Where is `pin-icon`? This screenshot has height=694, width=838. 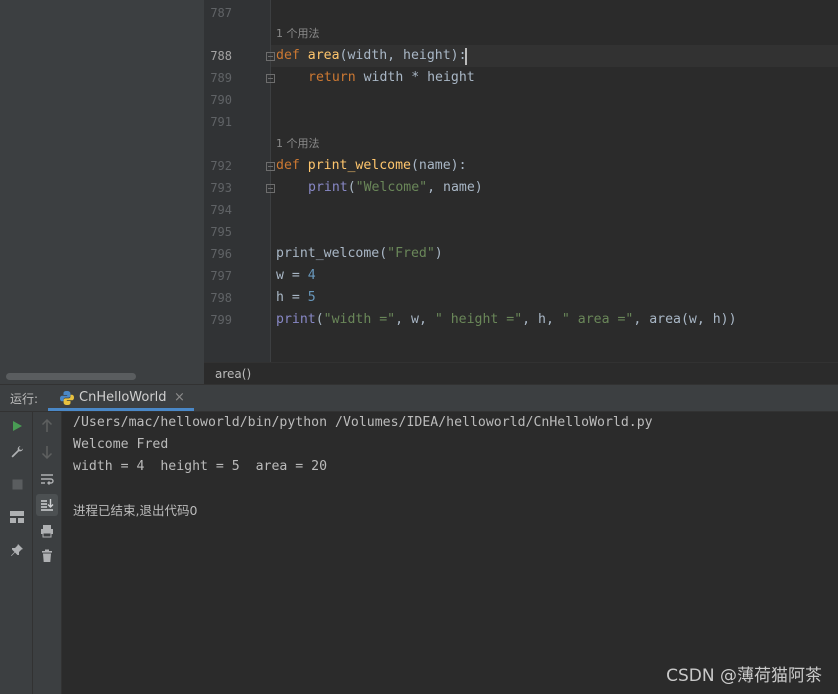
pin-icon is located at coordinates (17, 550).